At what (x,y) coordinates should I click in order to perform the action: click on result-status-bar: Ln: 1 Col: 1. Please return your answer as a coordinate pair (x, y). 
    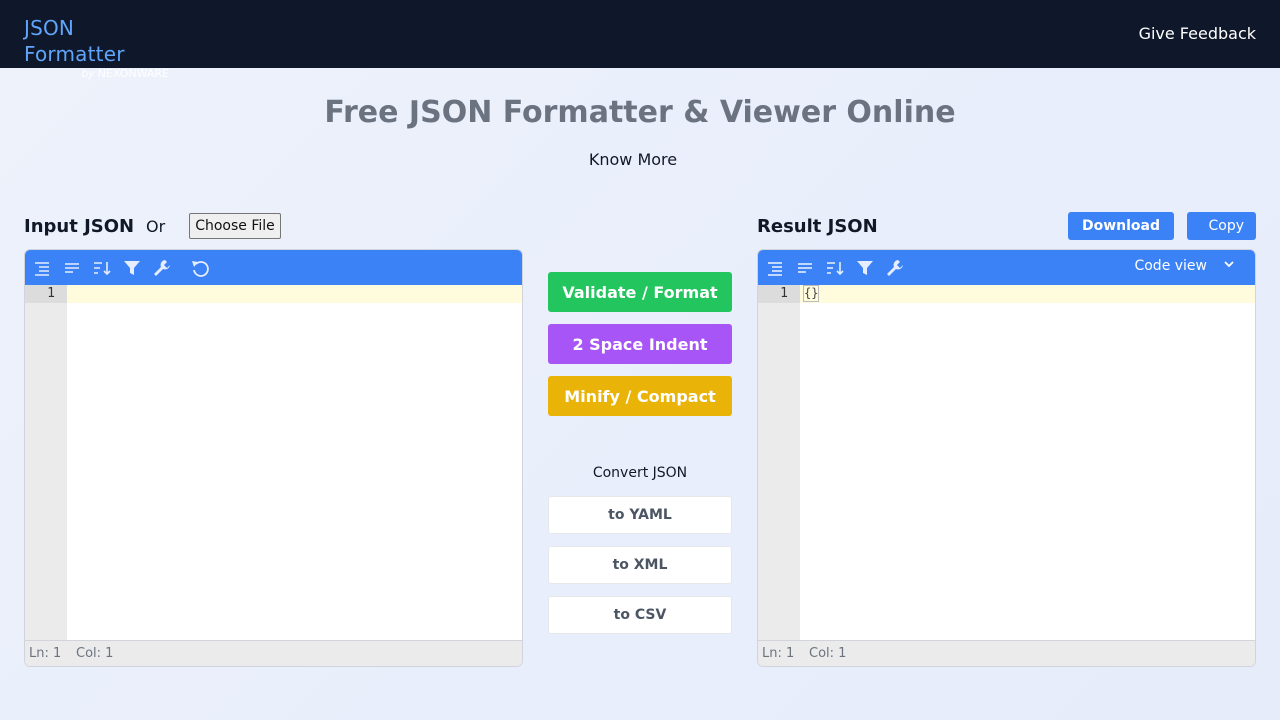
    Looking at the image, I should click on (1006, 653).